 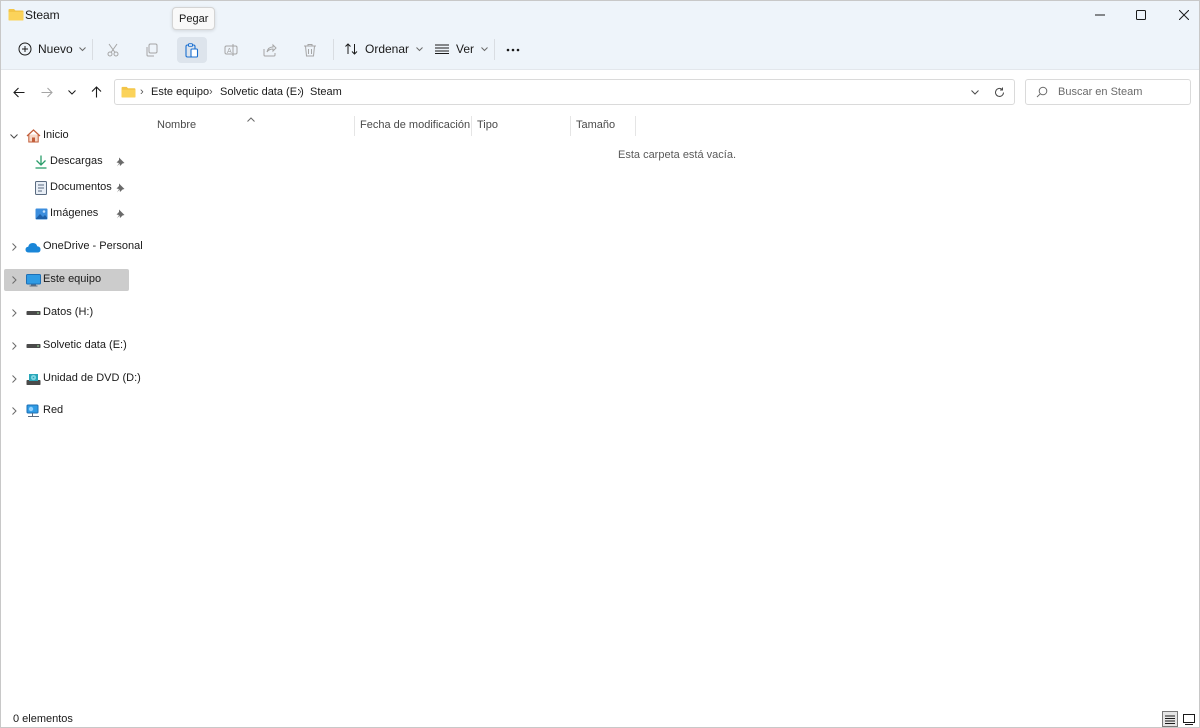 What do you see at coordinates (596, 125) in the screenshot?
I see `column-header-label: Tamaño` at bounding box center [596, 125].